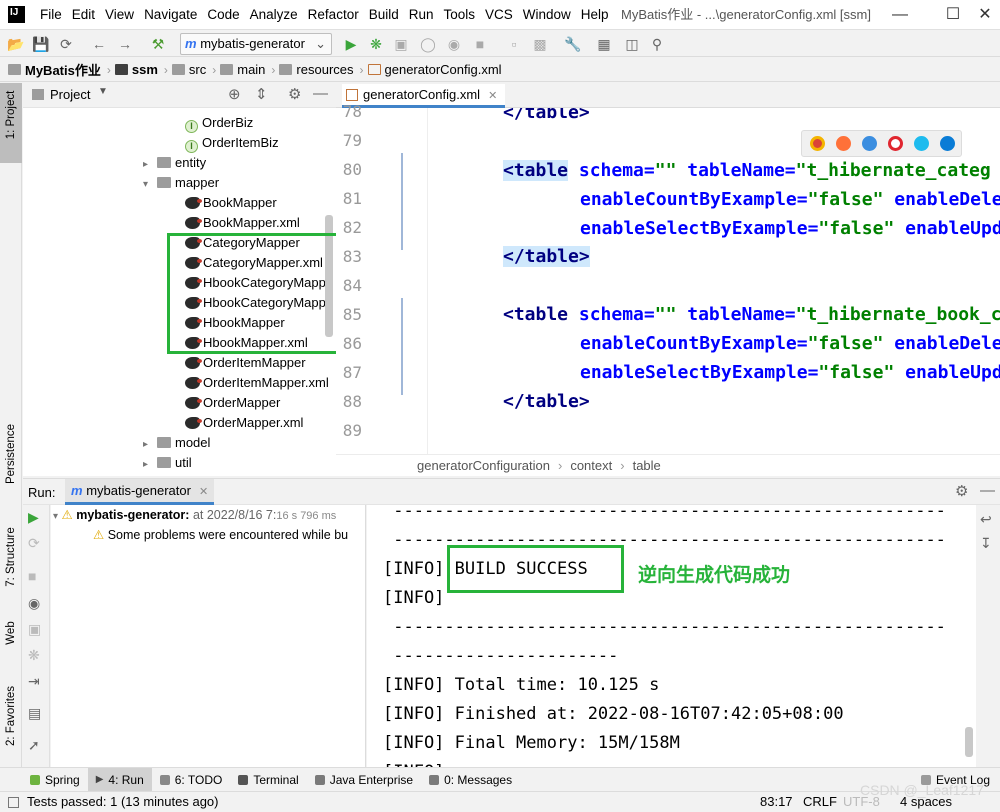  What do you see at coordinates (167, 463) in the screenshot?
I see `tree-item-util: ▸ util` at bounding box center [167, 463].